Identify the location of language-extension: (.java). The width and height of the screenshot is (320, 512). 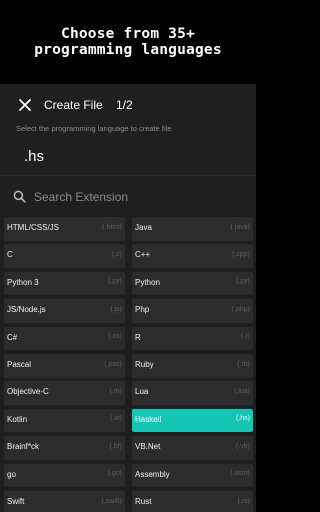
(240, 227).